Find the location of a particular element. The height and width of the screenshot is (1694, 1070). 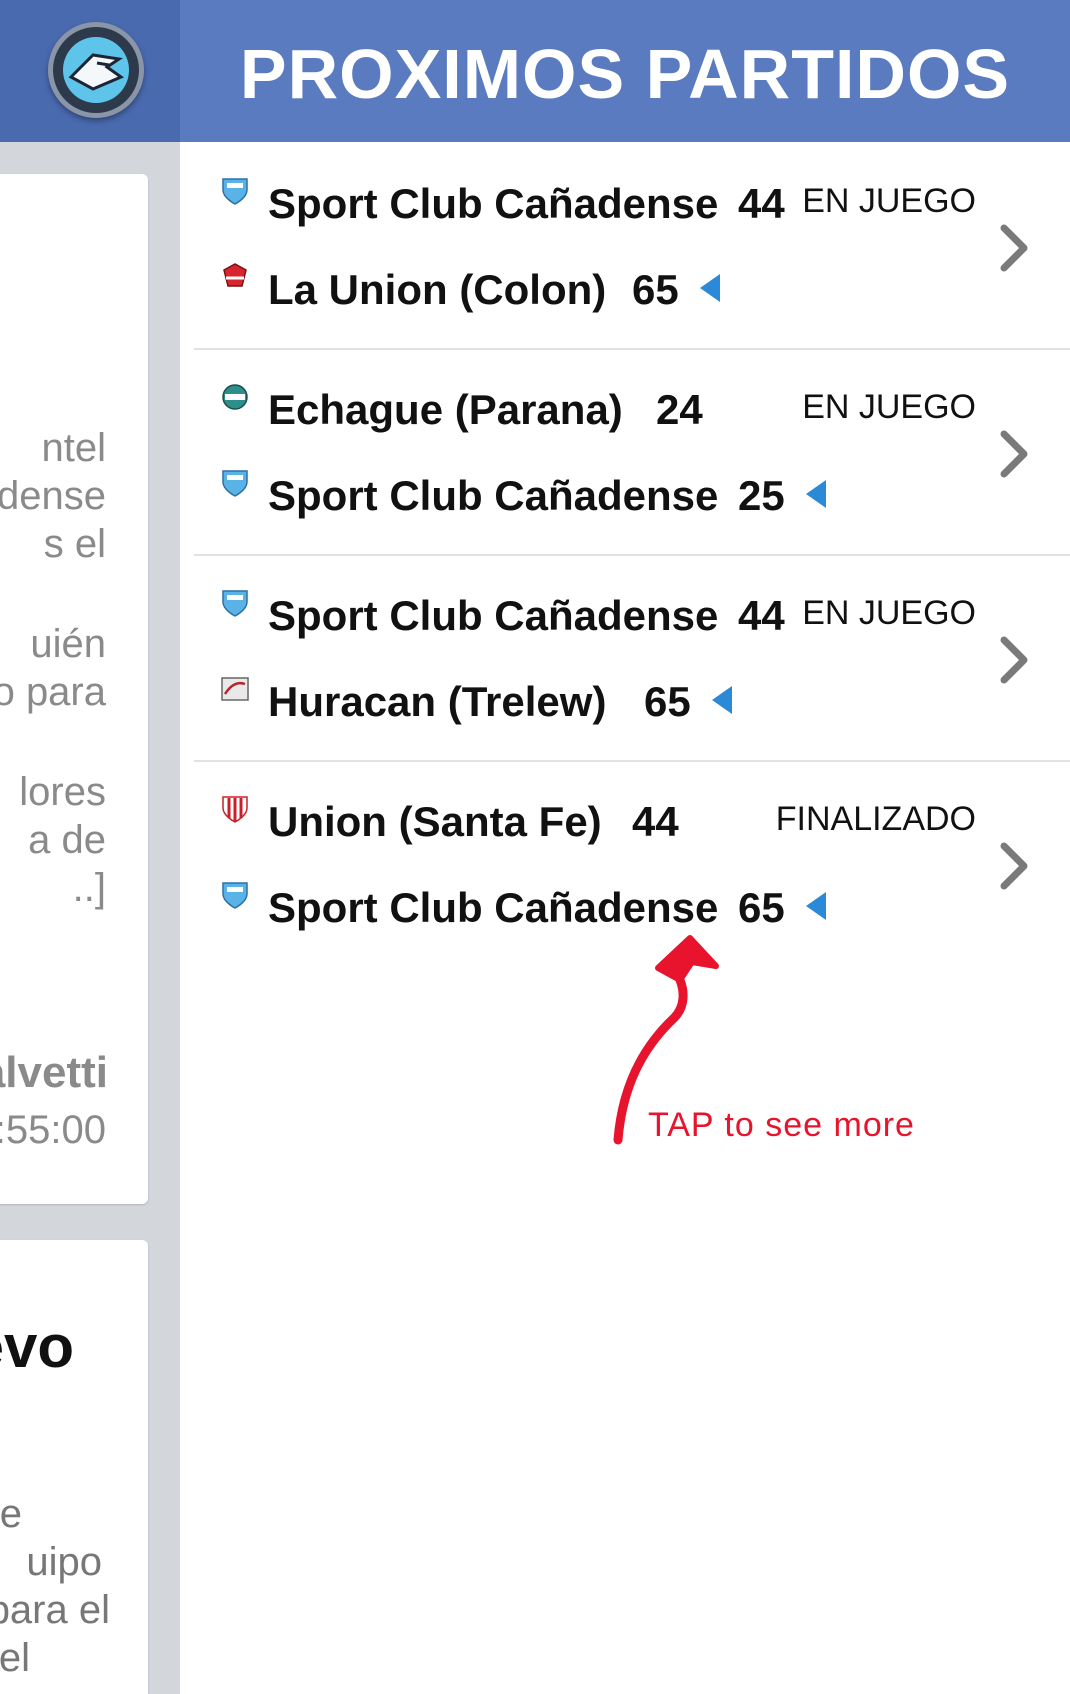

huracan-crest-icon is located at coordinates (235, 689).